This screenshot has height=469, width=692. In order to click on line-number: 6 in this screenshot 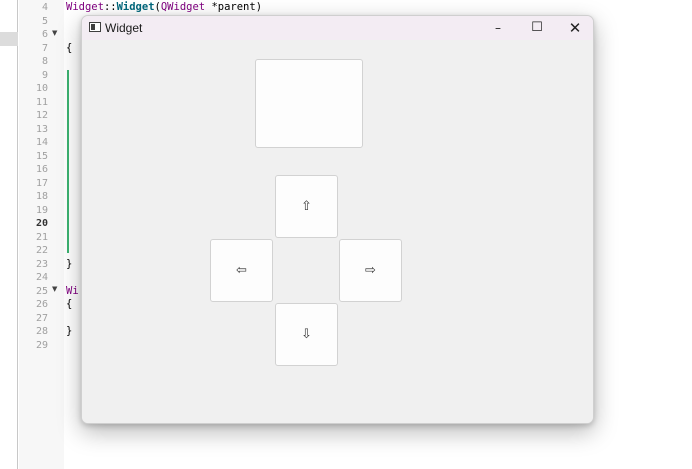, I will do `click(44, 34)`.